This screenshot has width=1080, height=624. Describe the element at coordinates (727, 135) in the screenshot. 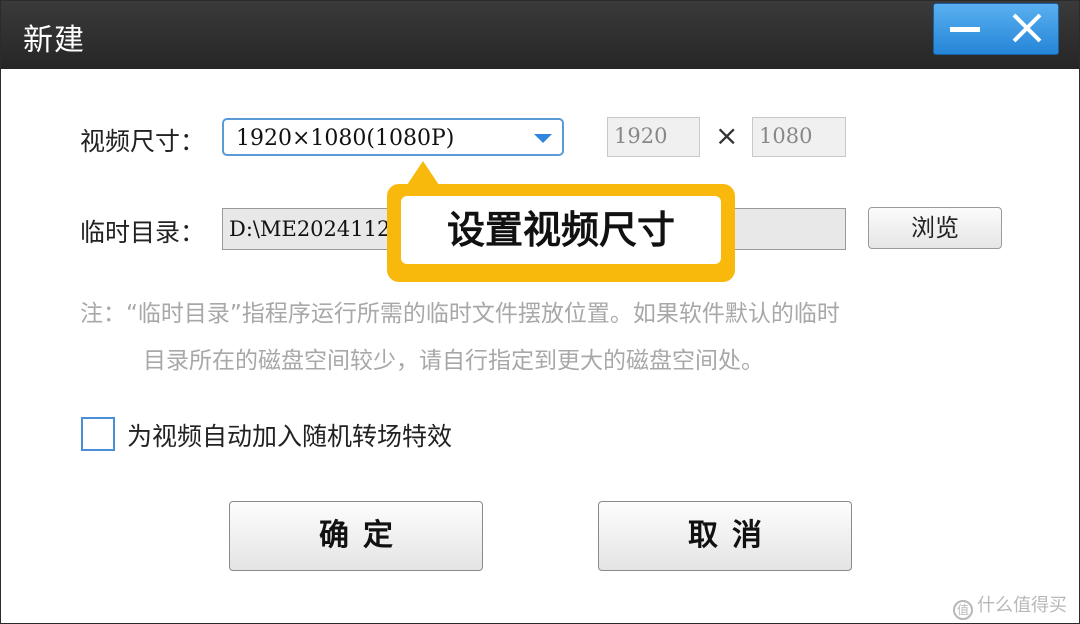

I see `times-sign: ×` at that location.